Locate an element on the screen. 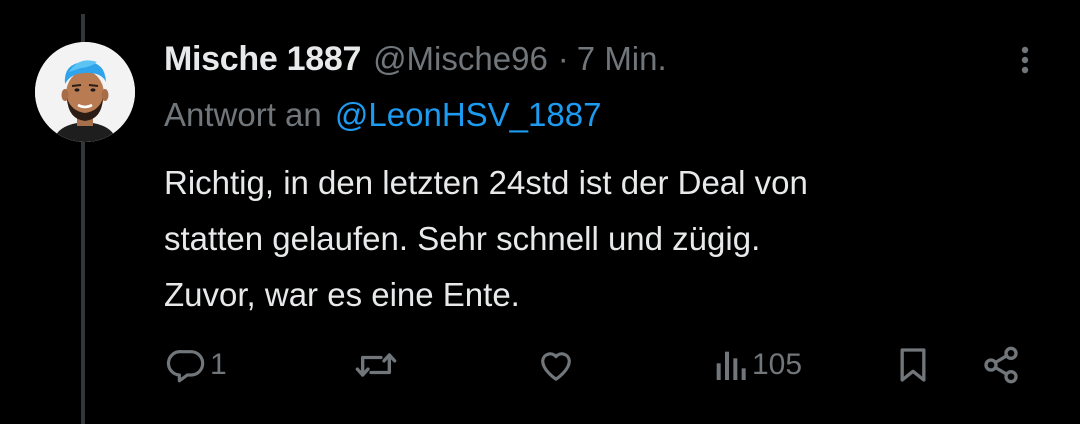 This screenshot has height=424, width=1080. avatar is located at coordinates (85, 92).